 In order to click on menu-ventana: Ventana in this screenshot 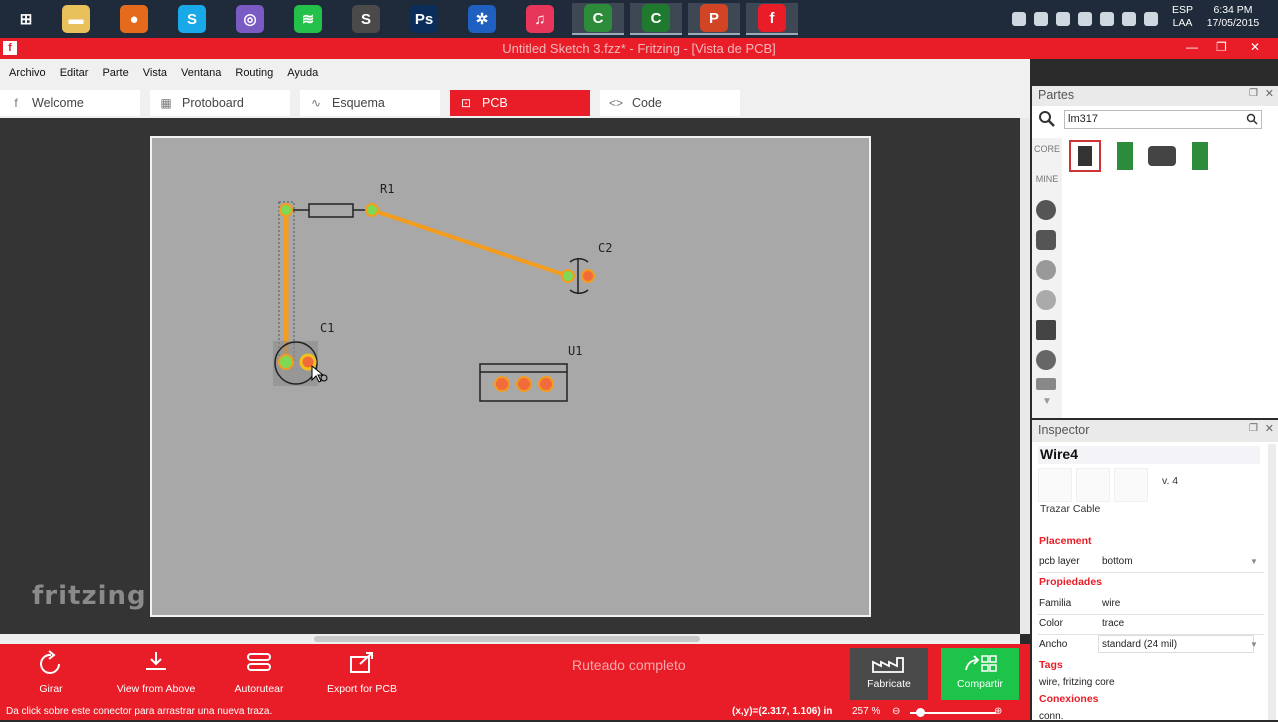, I will do `click(201, 73)`.